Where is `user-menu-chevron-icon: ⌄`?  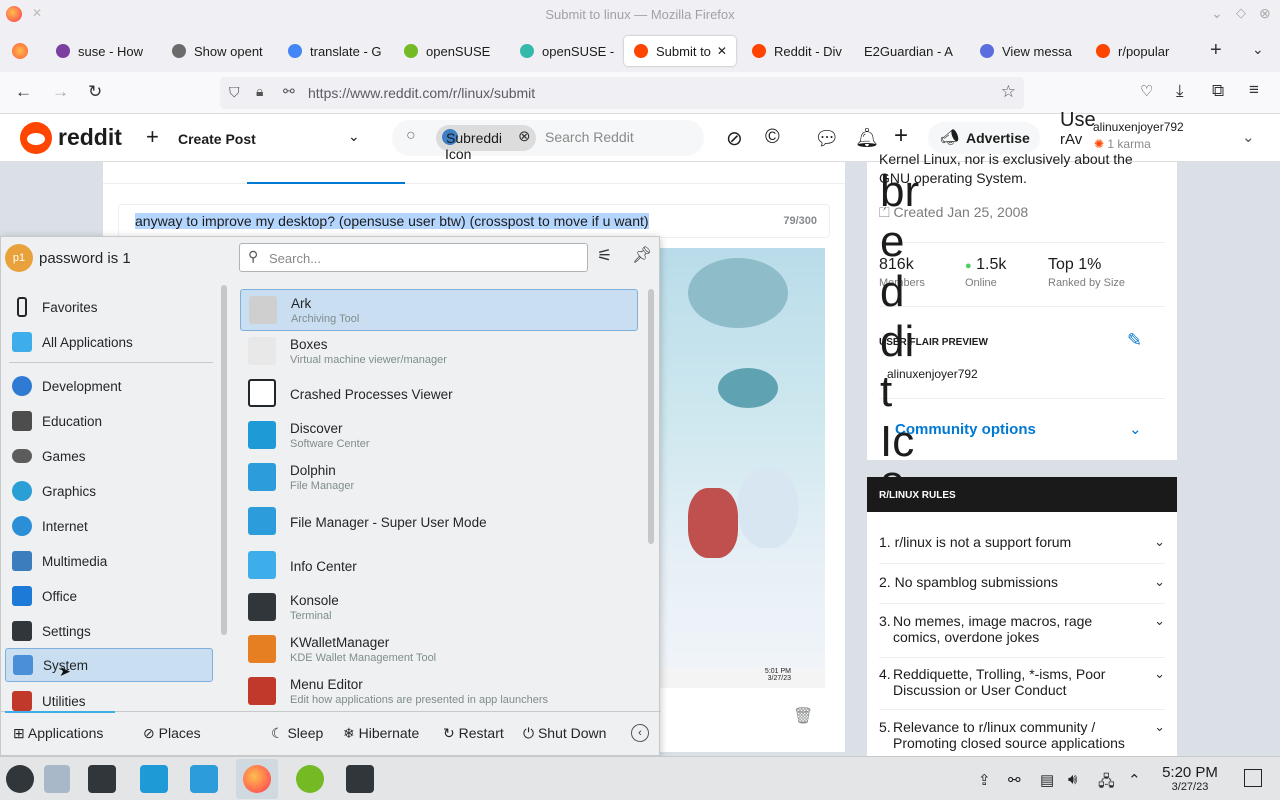 user-menu-chevron-icon: ⌄ is located at coordinates (1248, 137).